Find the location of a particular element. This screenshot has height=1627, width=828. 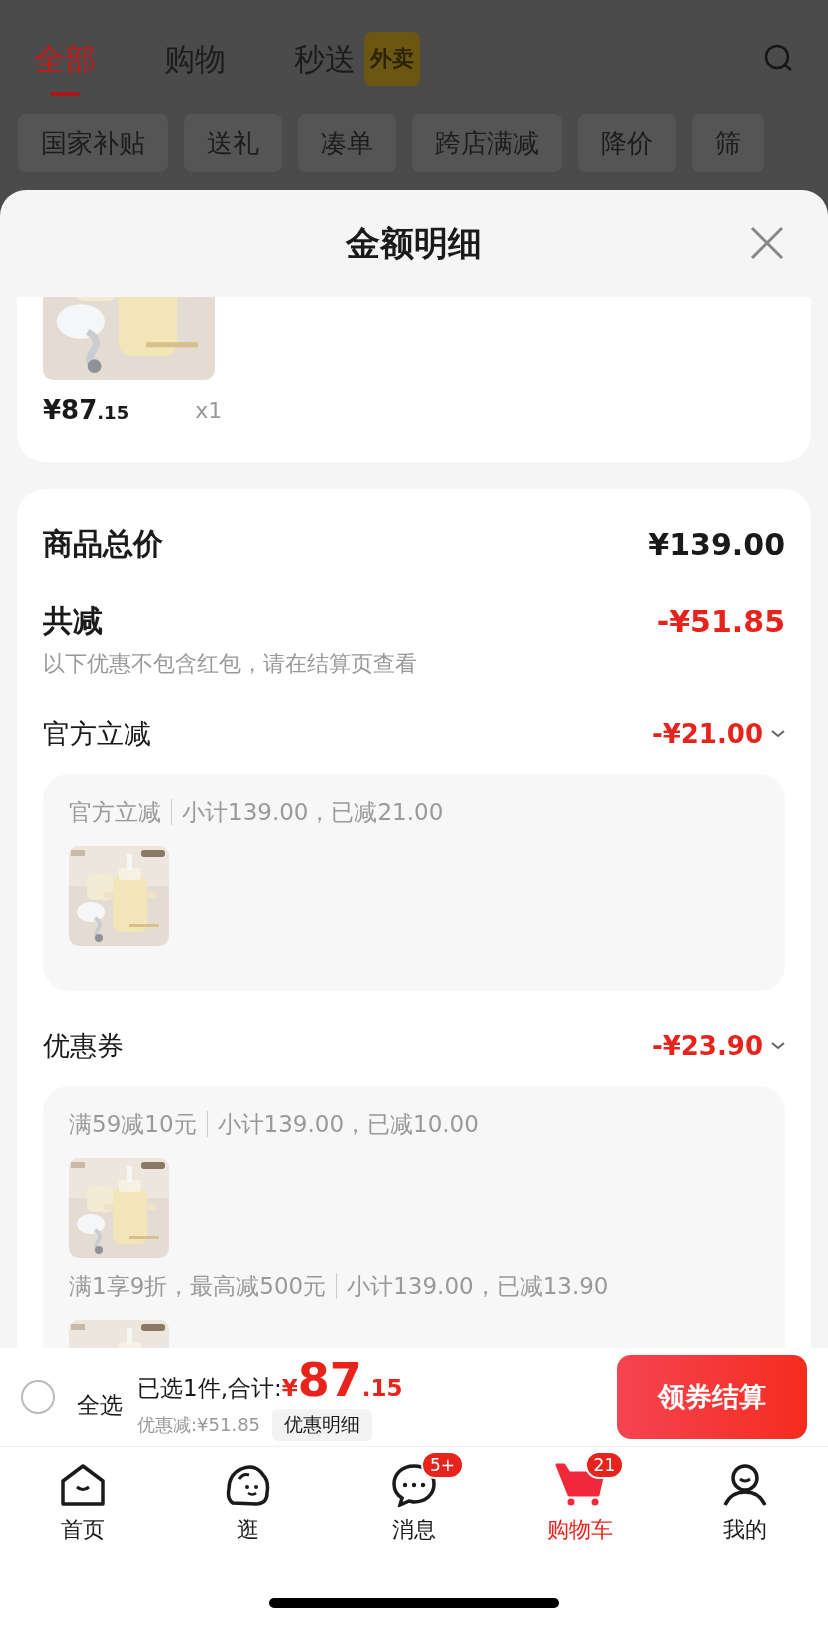

tab-bar-item: 逛 is located at coordinates (248, 1504).